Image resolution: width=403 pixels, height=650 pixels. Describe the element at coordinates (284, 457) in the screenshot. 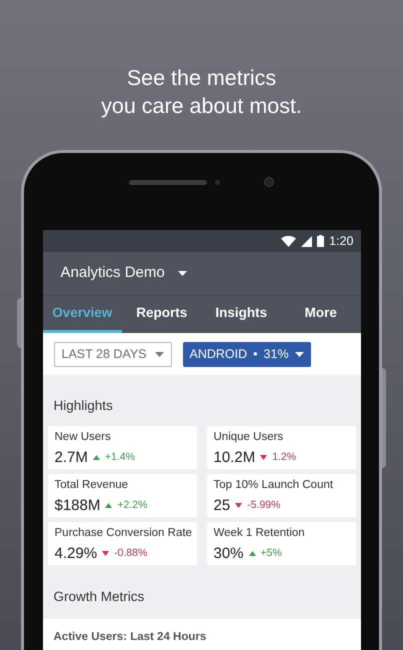

I see `metric-change: 1.2%` at that location.